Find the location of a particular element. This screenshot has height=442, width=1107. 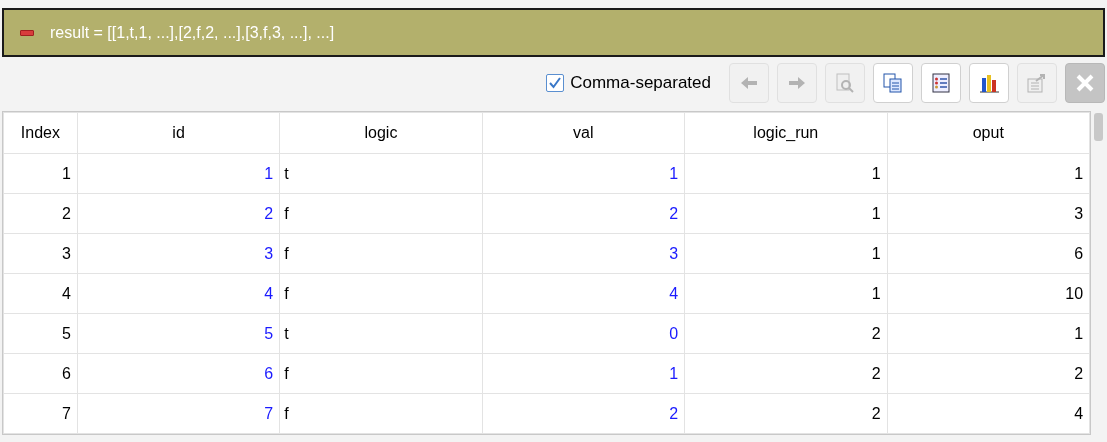

list-icon is located at coordinates (941, 82).